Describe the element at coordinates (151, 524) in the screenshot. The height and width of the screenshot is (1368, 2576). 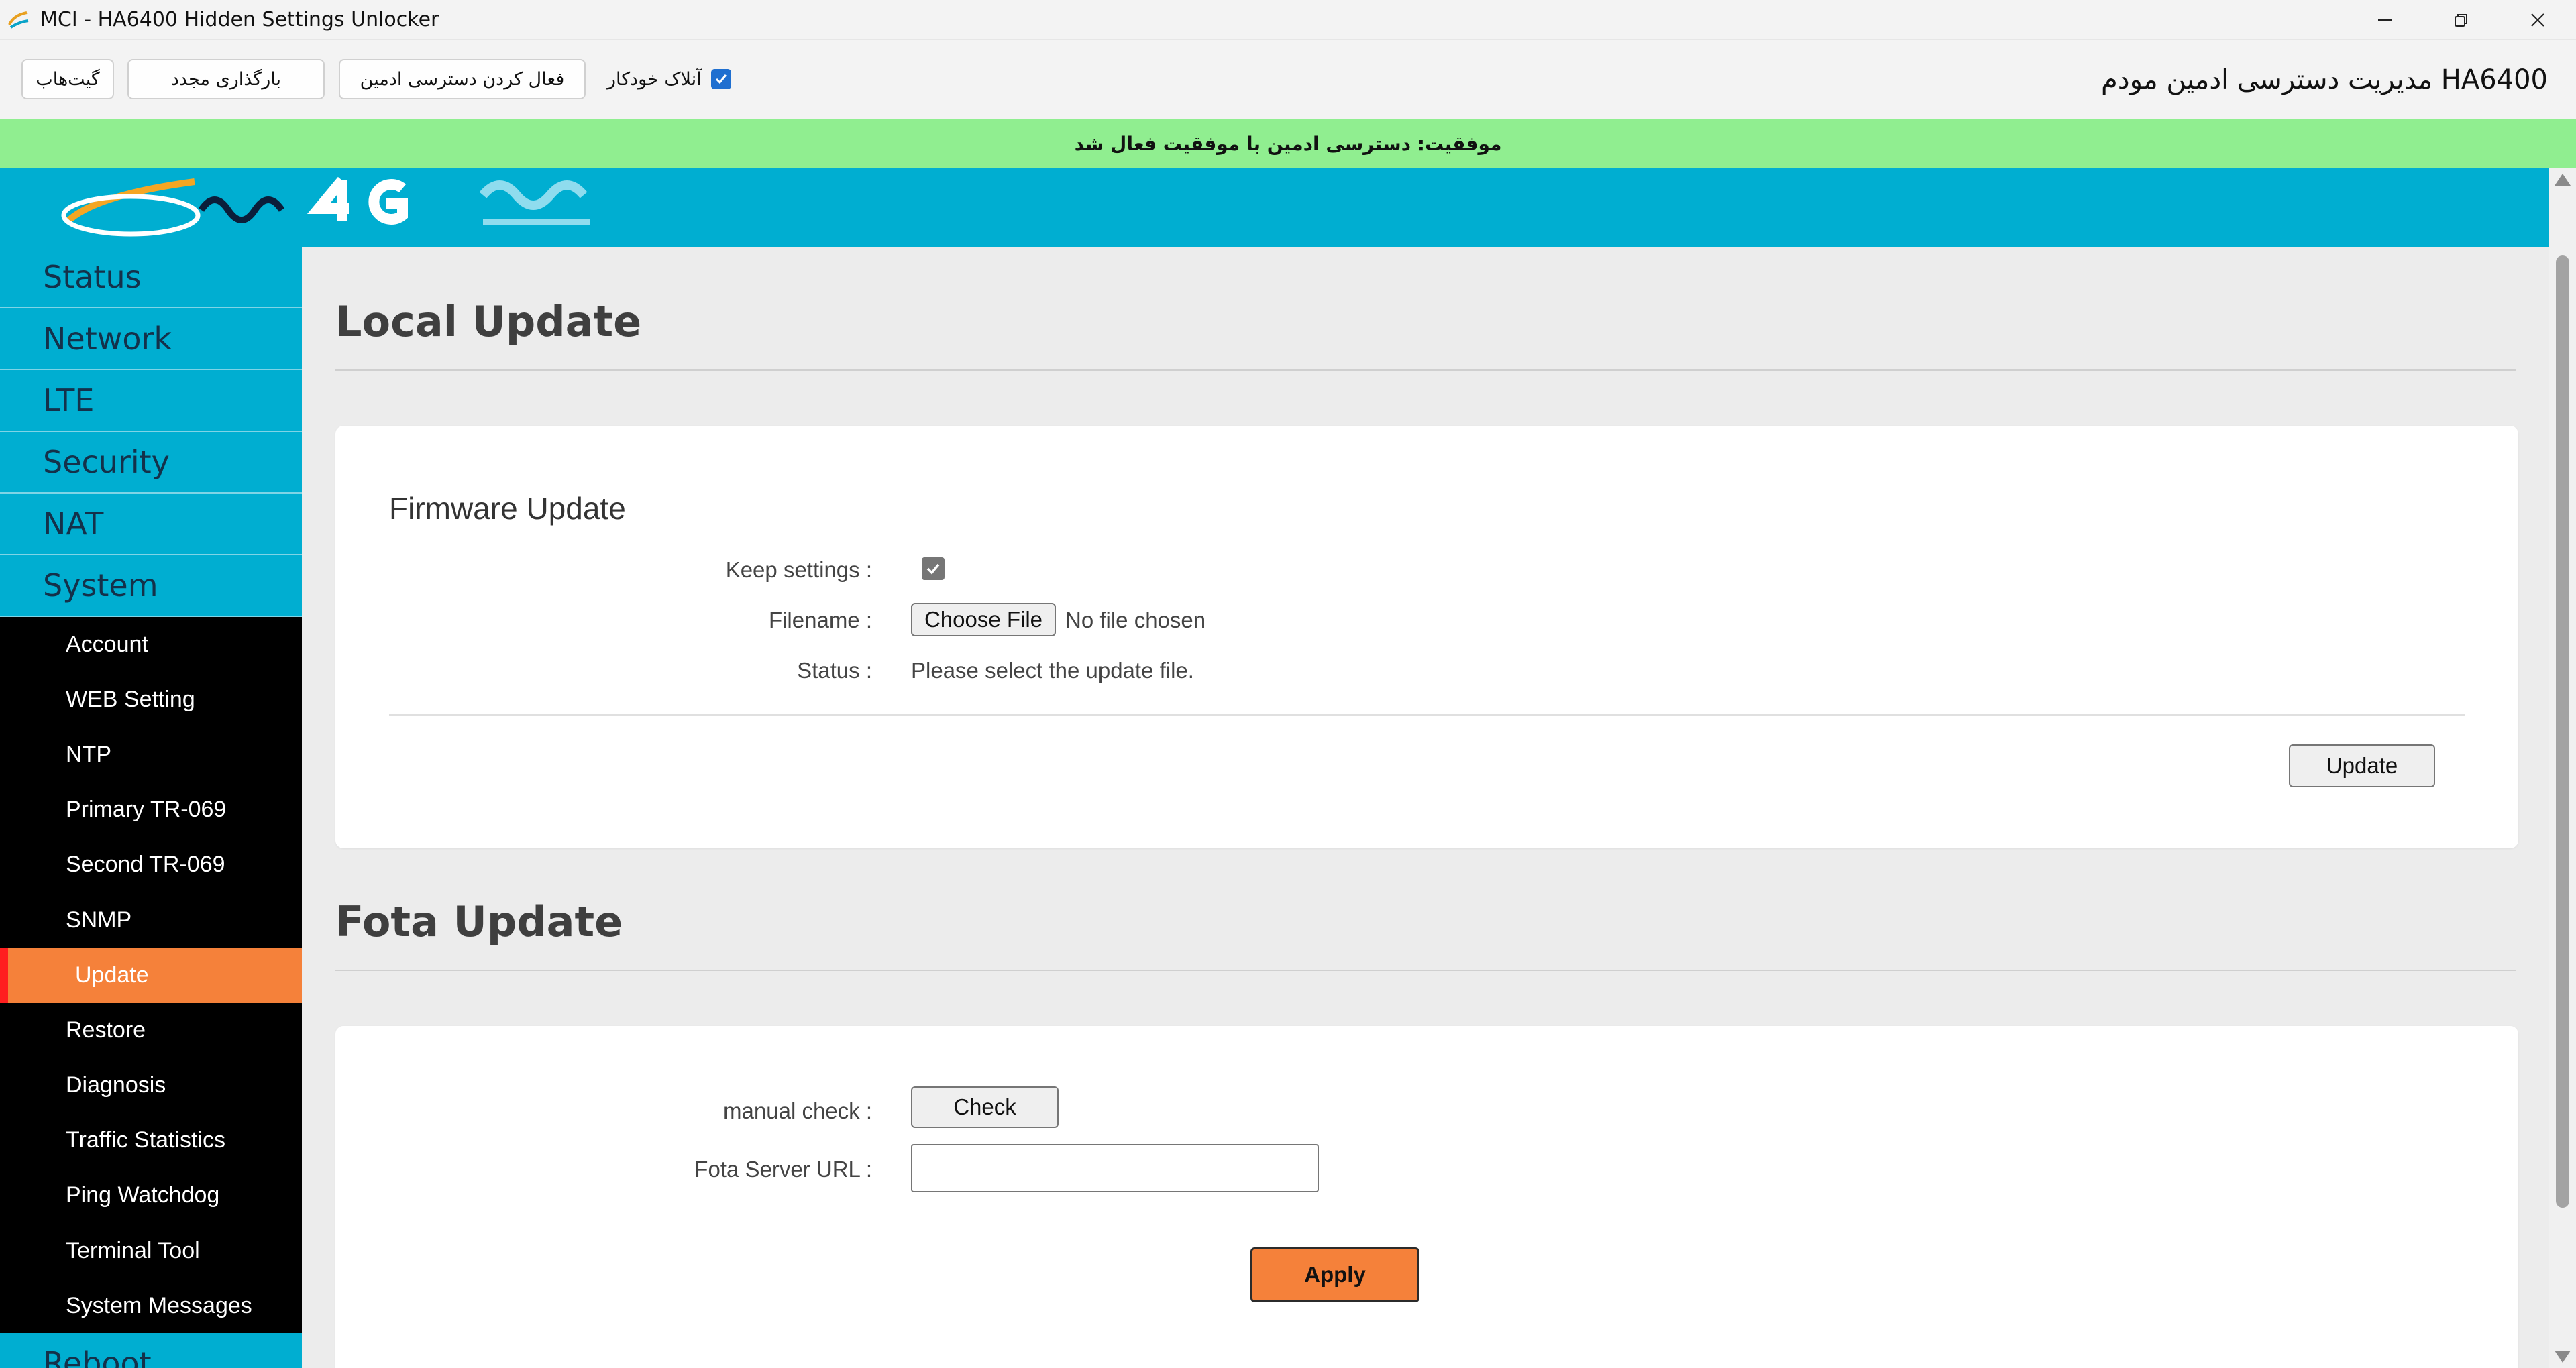
I see `nav-nat: NAT` at that location.